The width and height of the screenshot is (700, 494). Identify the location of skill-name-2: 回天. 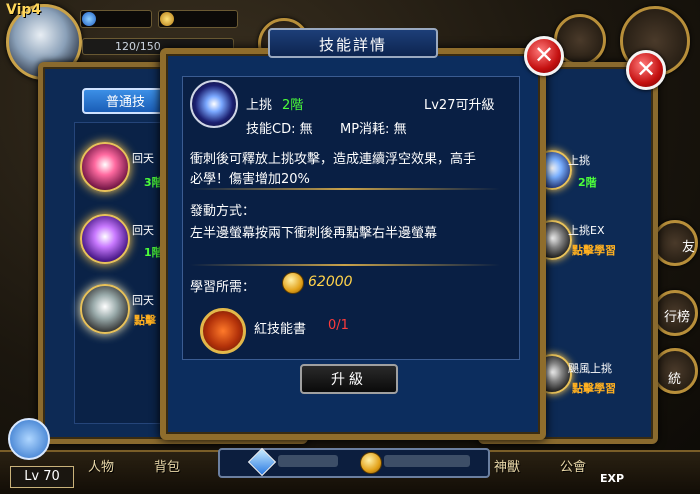
(143, 230).